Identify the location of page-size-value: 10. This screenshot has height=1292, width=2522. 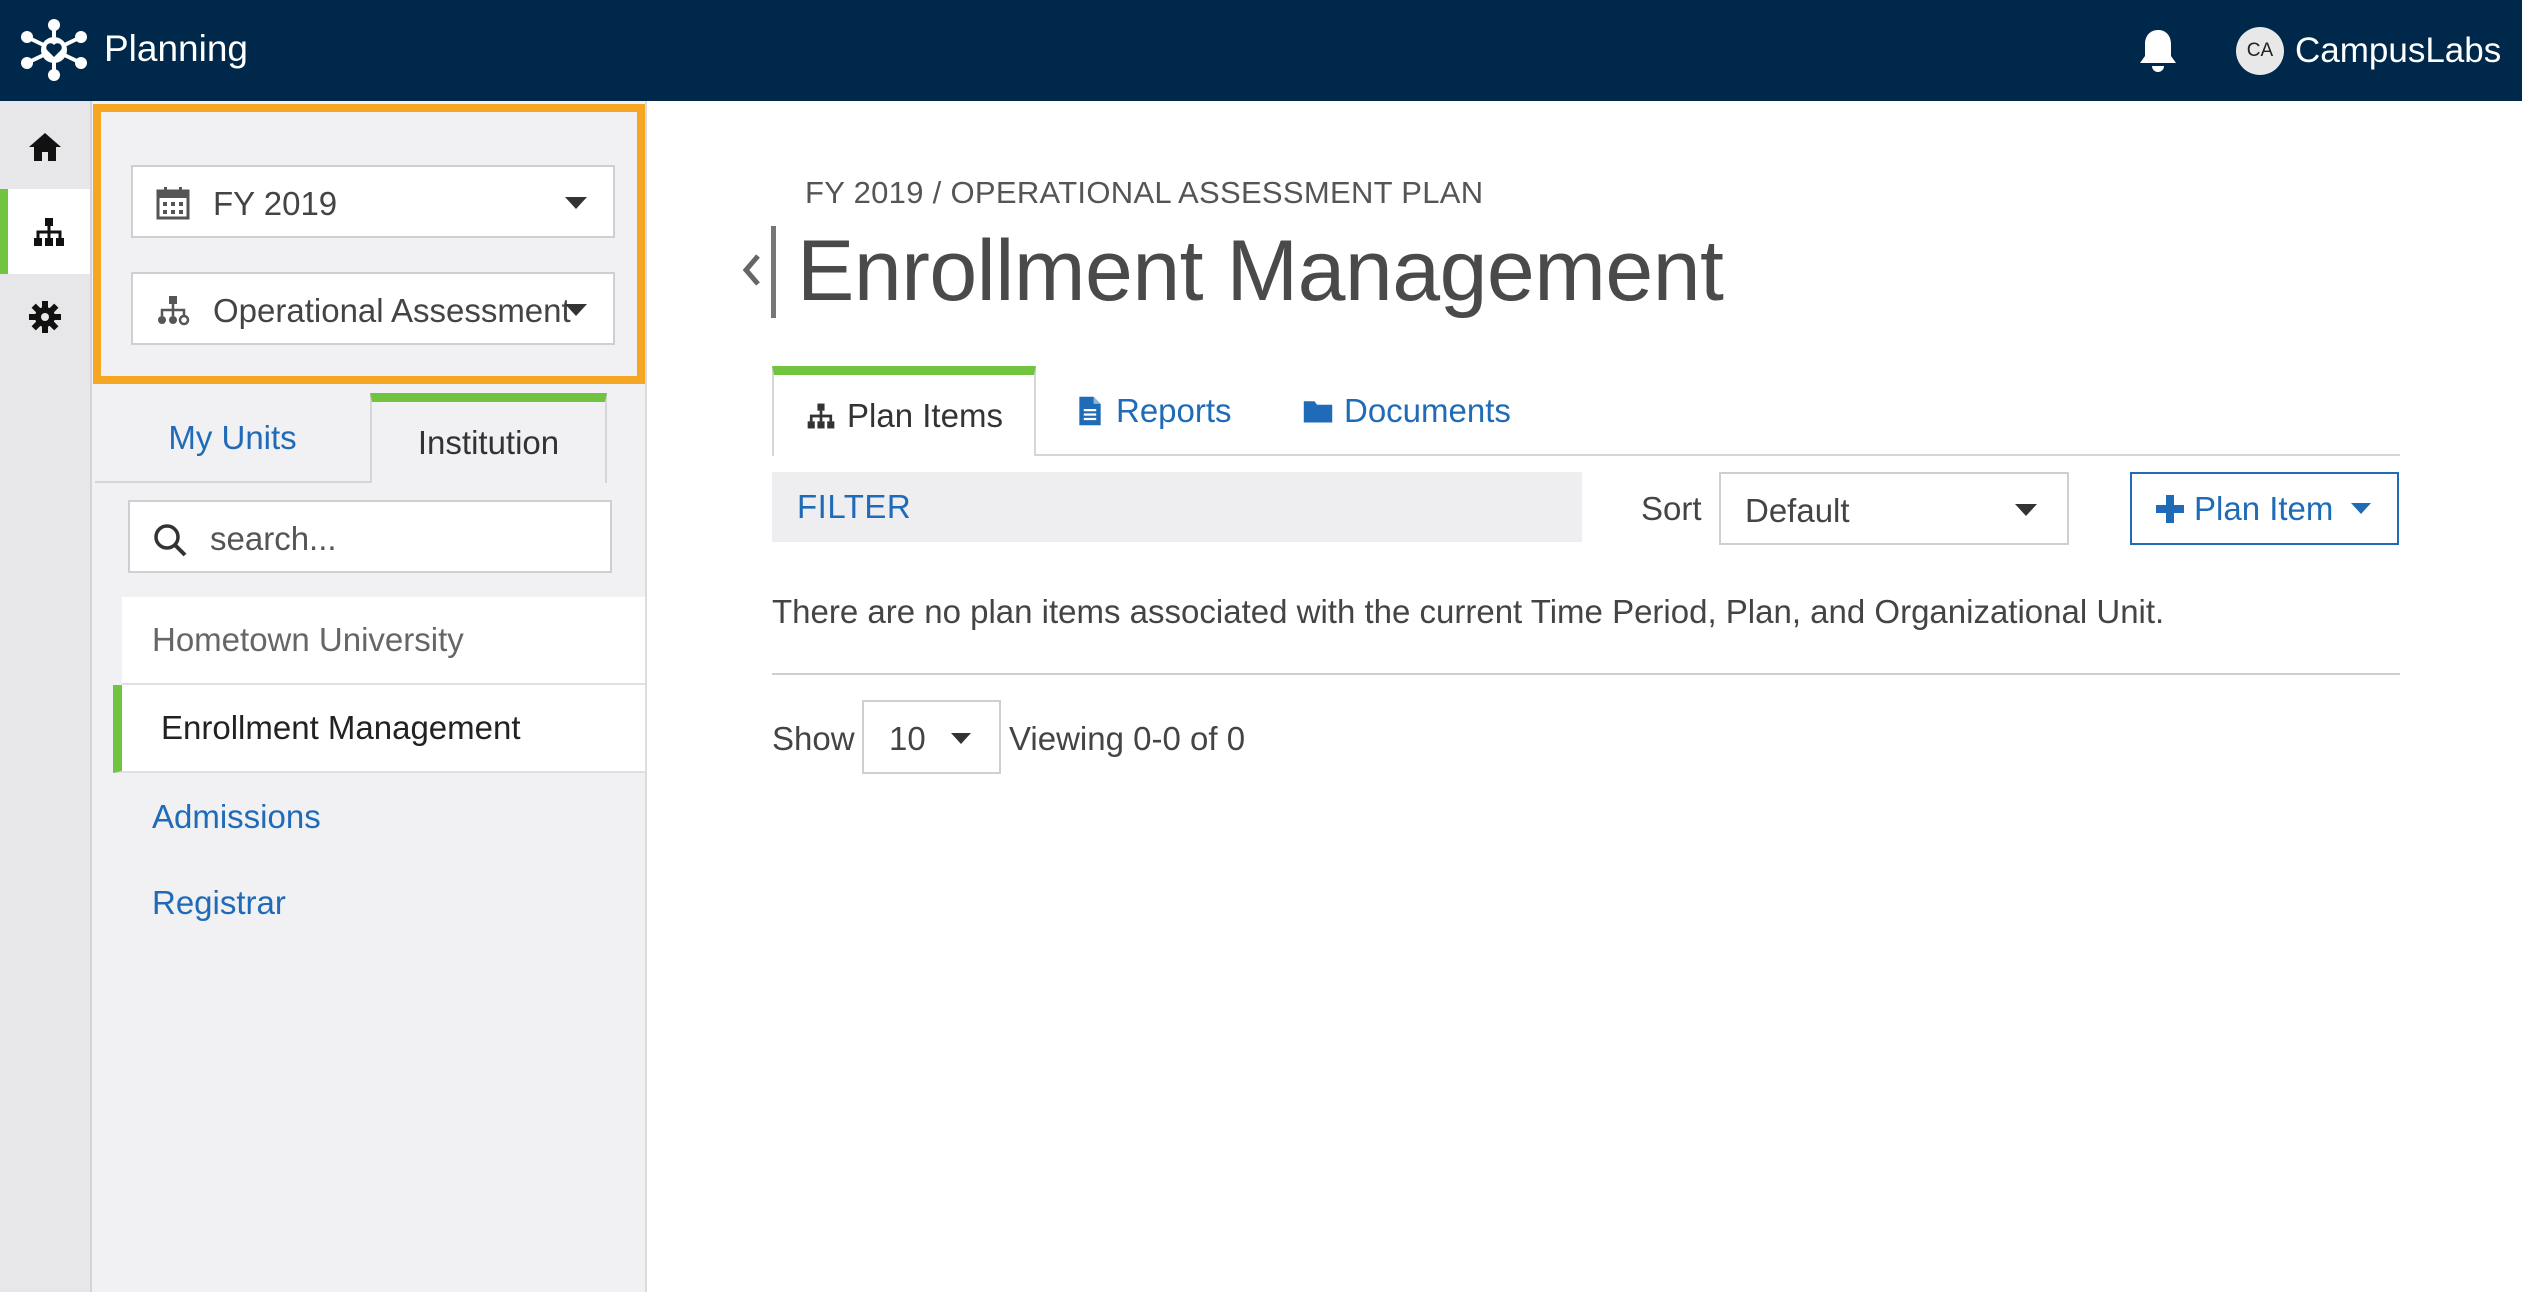
(907, 738).